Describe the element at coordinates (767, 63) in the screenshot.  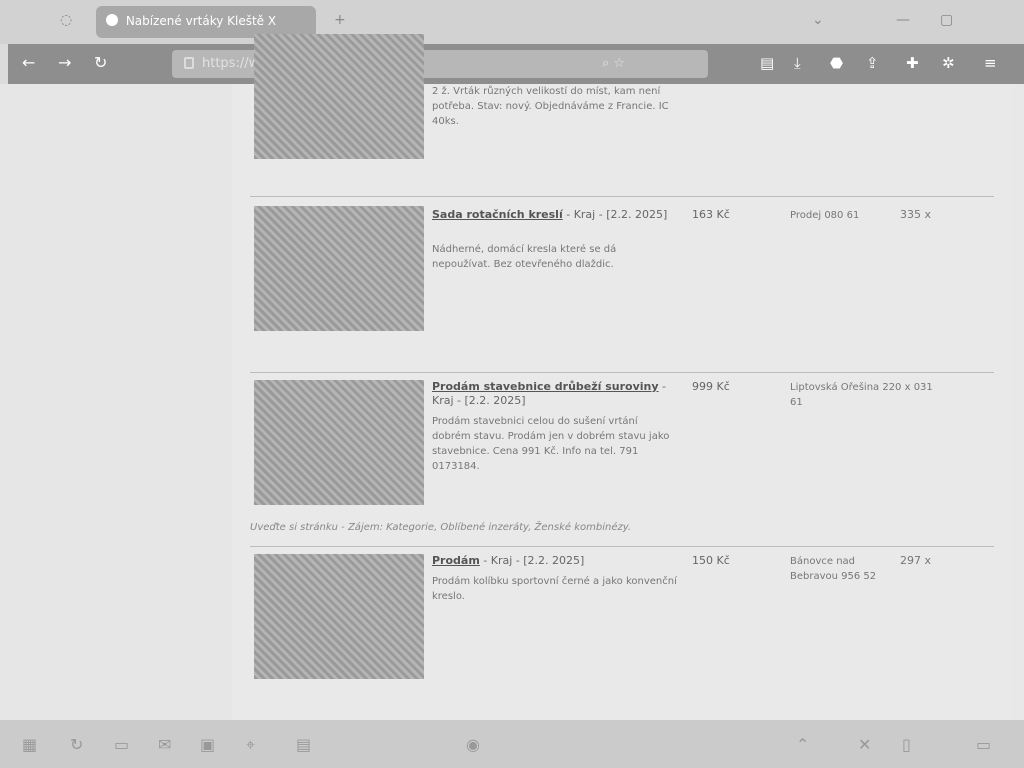
I see `reader-icon: ▤` at that location.